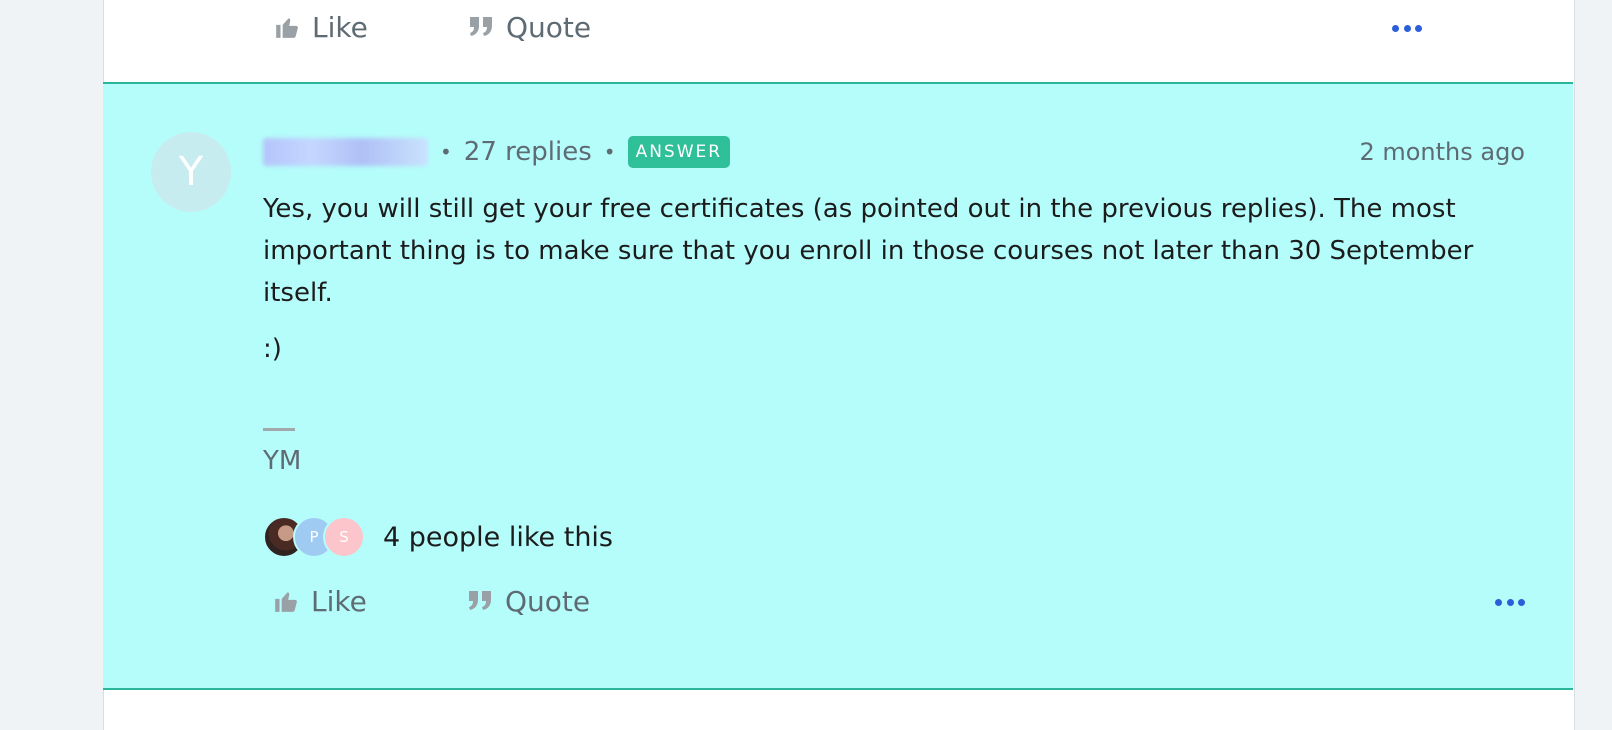 This screenshot has height=730, width=1612. I want to click on reply-count: 27 replies, so click(527, 152).